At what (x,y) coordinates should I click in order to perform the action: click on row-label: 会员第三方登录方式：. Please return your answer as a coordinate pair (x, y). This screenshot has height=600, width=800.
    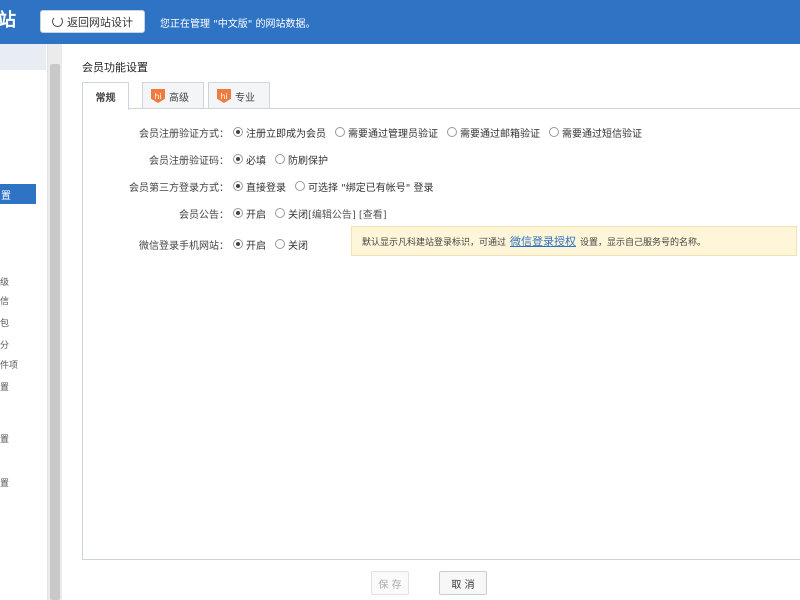
    Looking at the image, I should click on (179, 188).